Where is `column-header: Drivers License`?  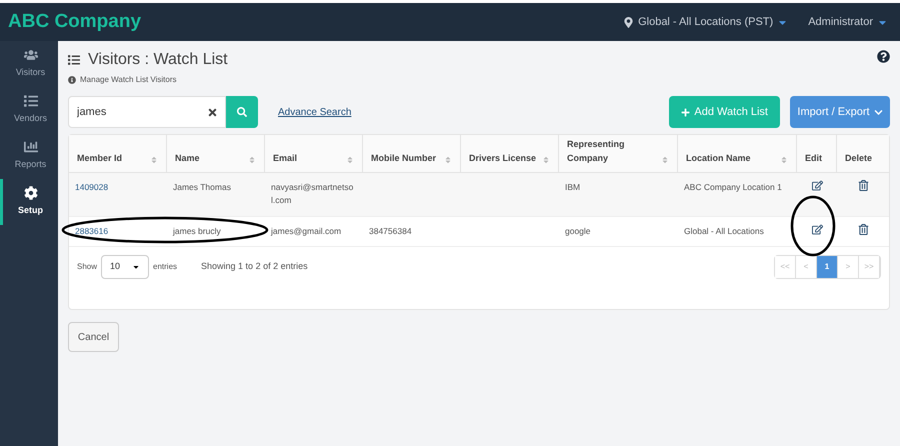
column-header: Drivers License is located at coordinates (510, 153).